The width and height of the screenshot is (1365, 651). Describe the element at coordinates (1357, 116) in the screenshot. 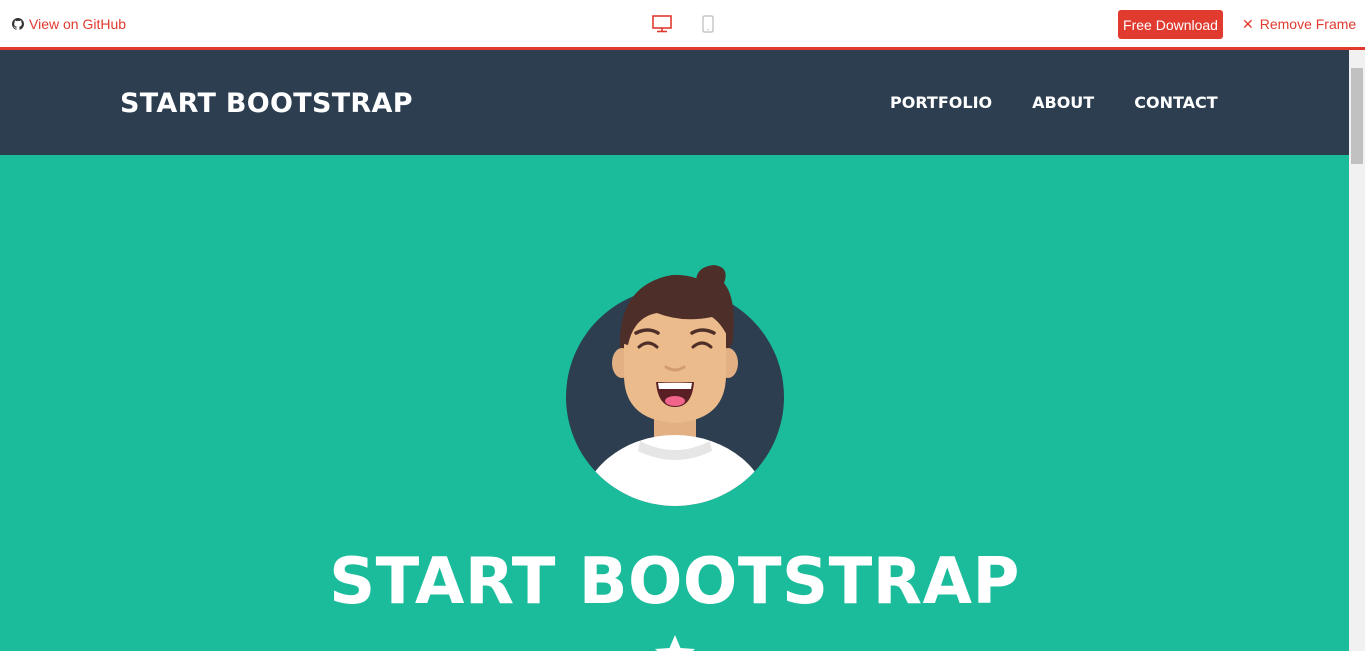

I see `scrollbar-thumb` at that location.